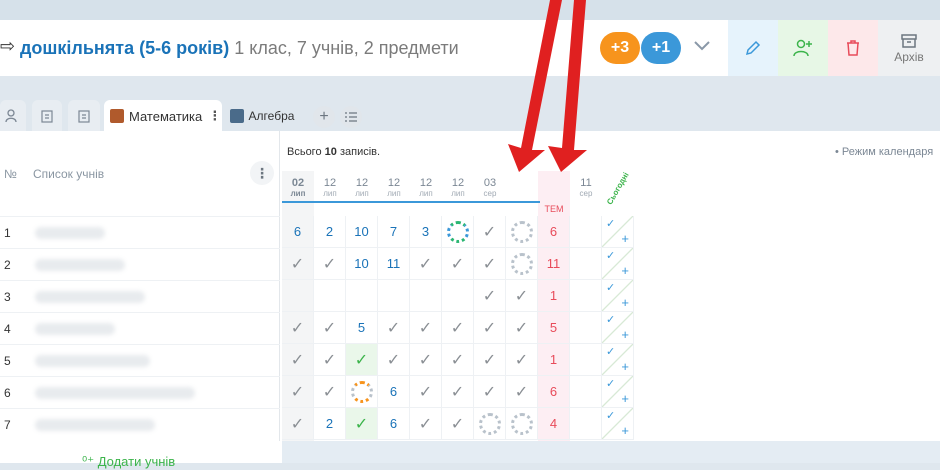 The image size is (940, 470). I want to click on annotation-arrows, so click(547, 86).